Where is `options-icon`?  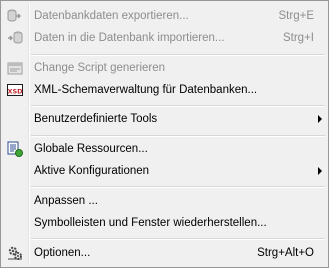
options-icon is located at coordinates (15, 253).